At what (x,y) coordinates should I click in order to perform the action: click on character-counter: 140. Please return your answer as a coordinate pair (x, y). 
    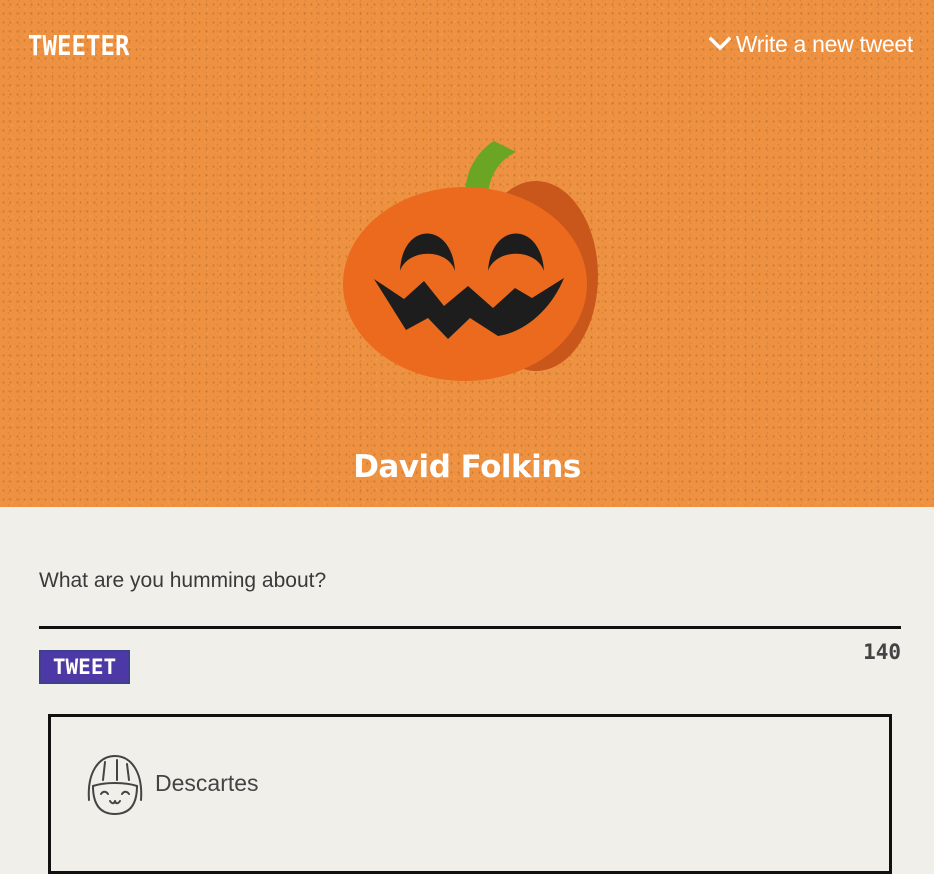
    Looking at the image, I should click on (882, 652).